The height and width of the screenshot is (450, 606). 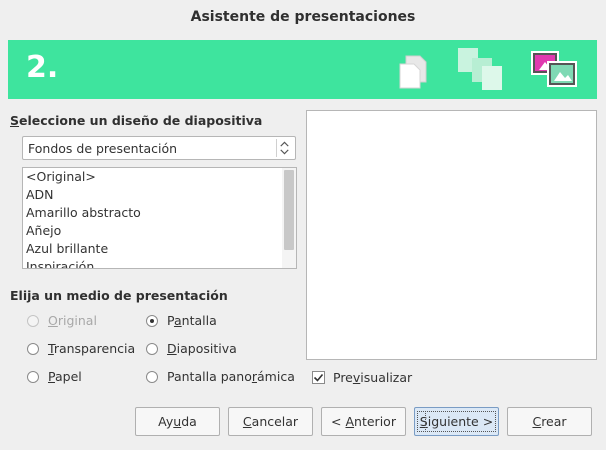 What do you see at coordinates (65, 376) in the screenshot?
I see `radio-label: Papel` at bounding box center [65, 376].